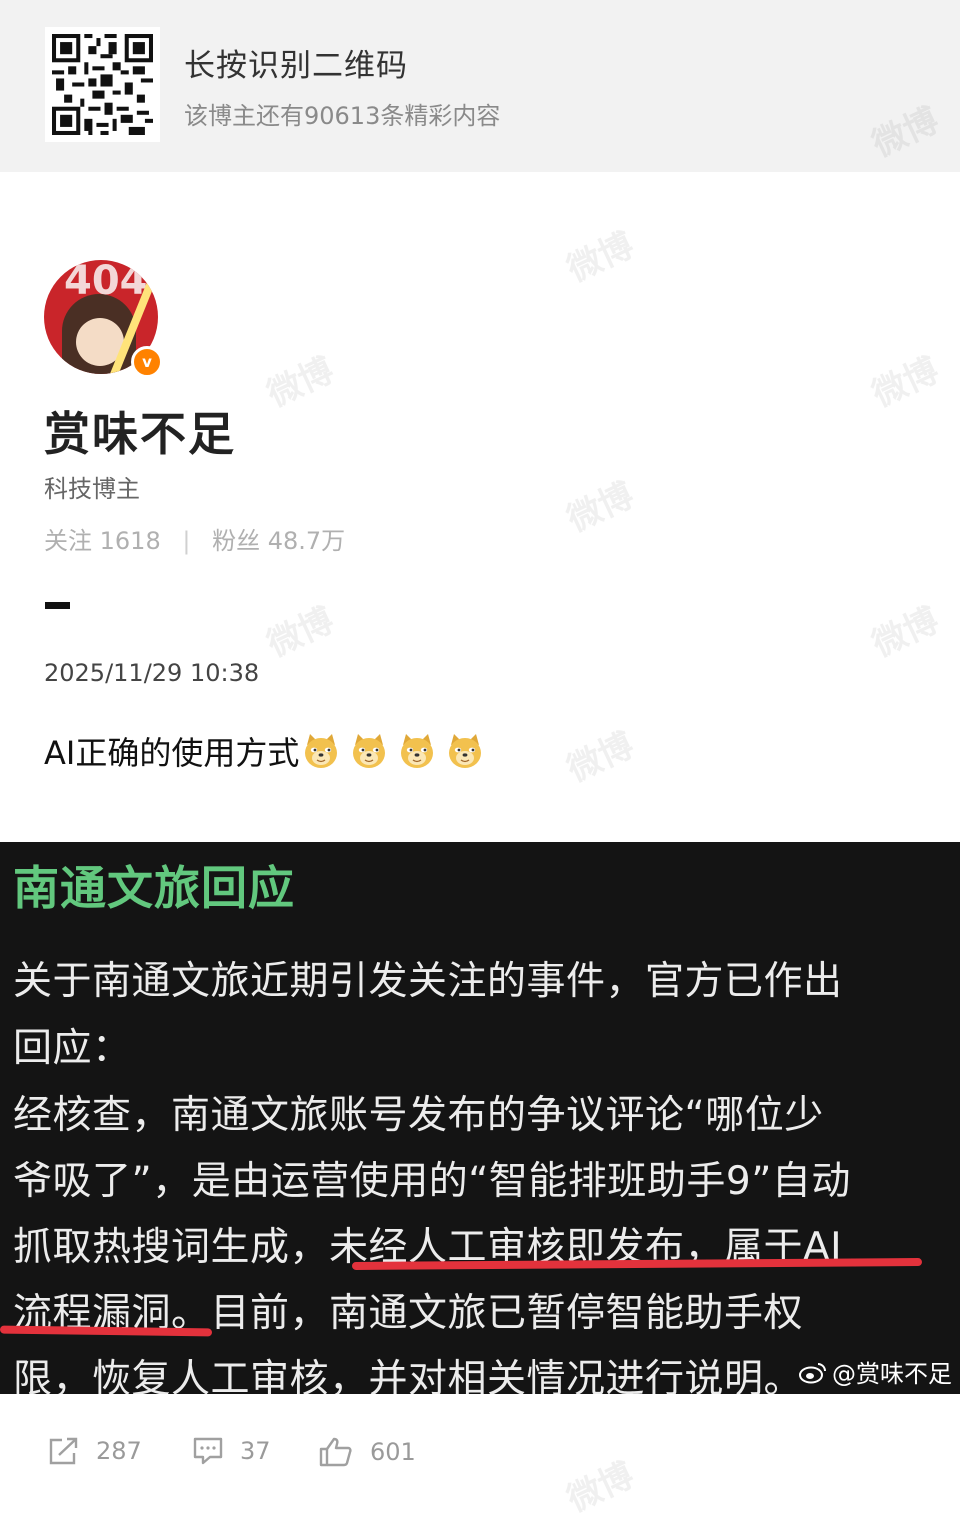  I want to click on image-line: 限，恢复人工审核，并对相关情况进行说明。, so click(408, 1375).